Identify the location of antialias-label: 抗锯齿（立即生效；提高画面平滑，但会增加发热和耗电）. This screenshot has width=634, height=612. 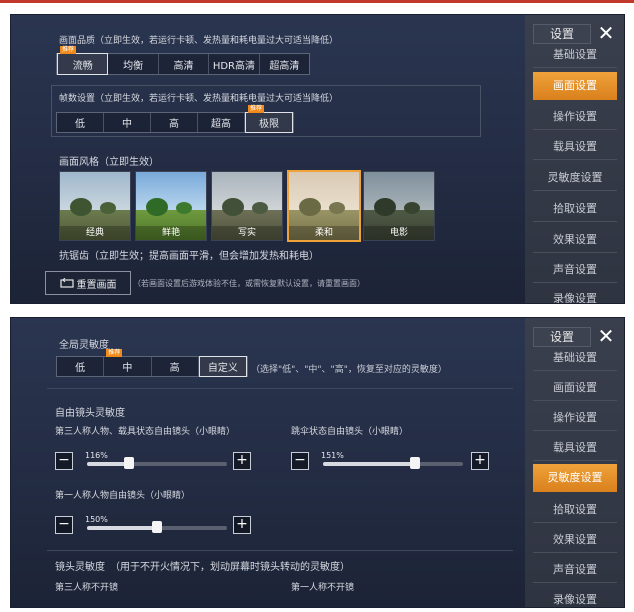
(189, 256).